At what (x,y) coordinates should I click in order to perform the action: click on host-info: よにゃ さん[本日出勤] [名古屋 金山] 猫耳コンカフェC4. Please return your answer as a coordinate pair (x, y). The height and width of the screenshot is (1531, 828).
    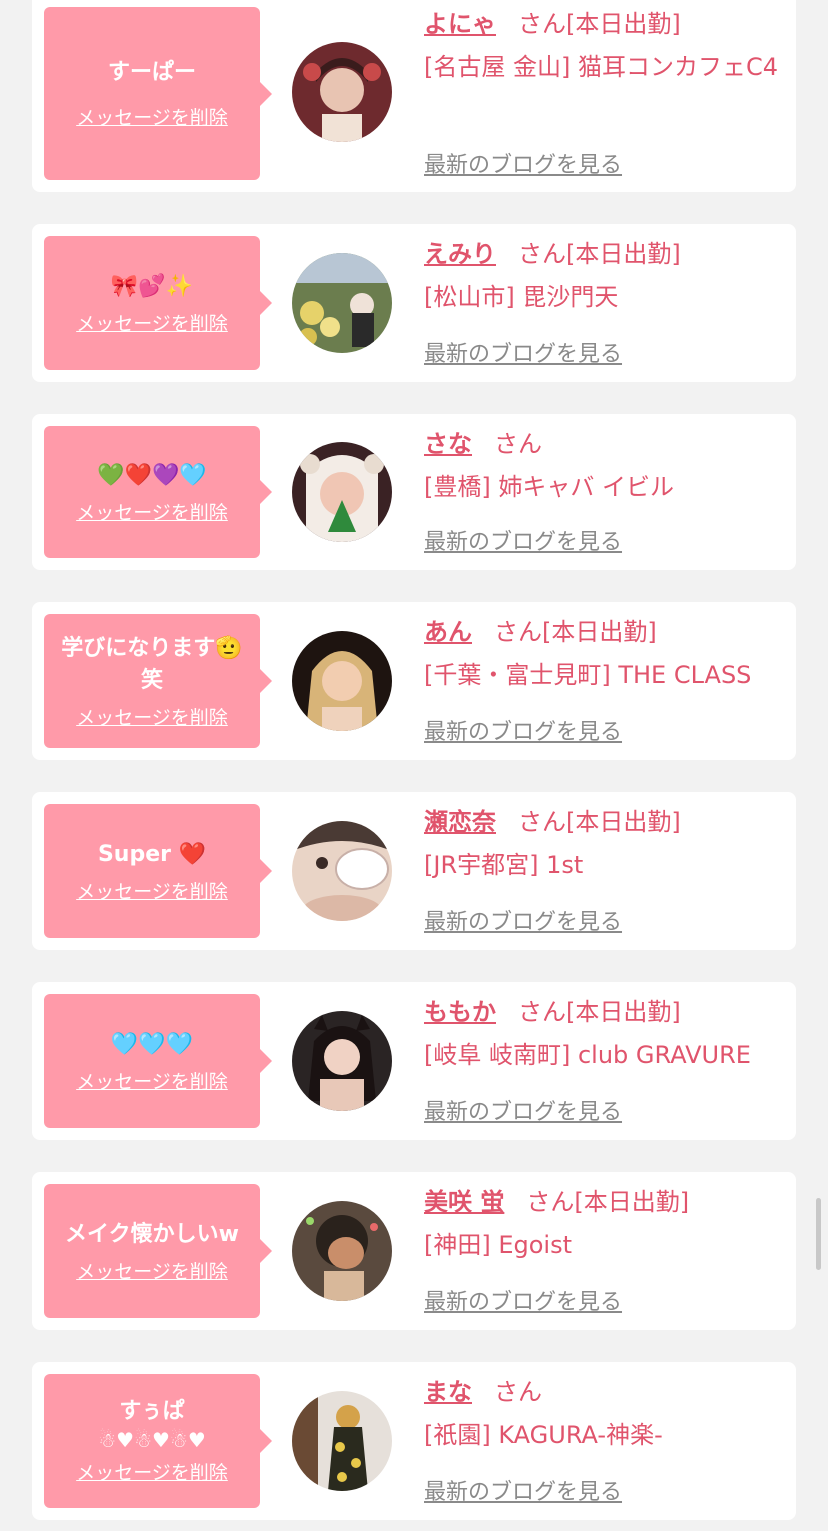
    Looking at the image, I should click on (606, 47).